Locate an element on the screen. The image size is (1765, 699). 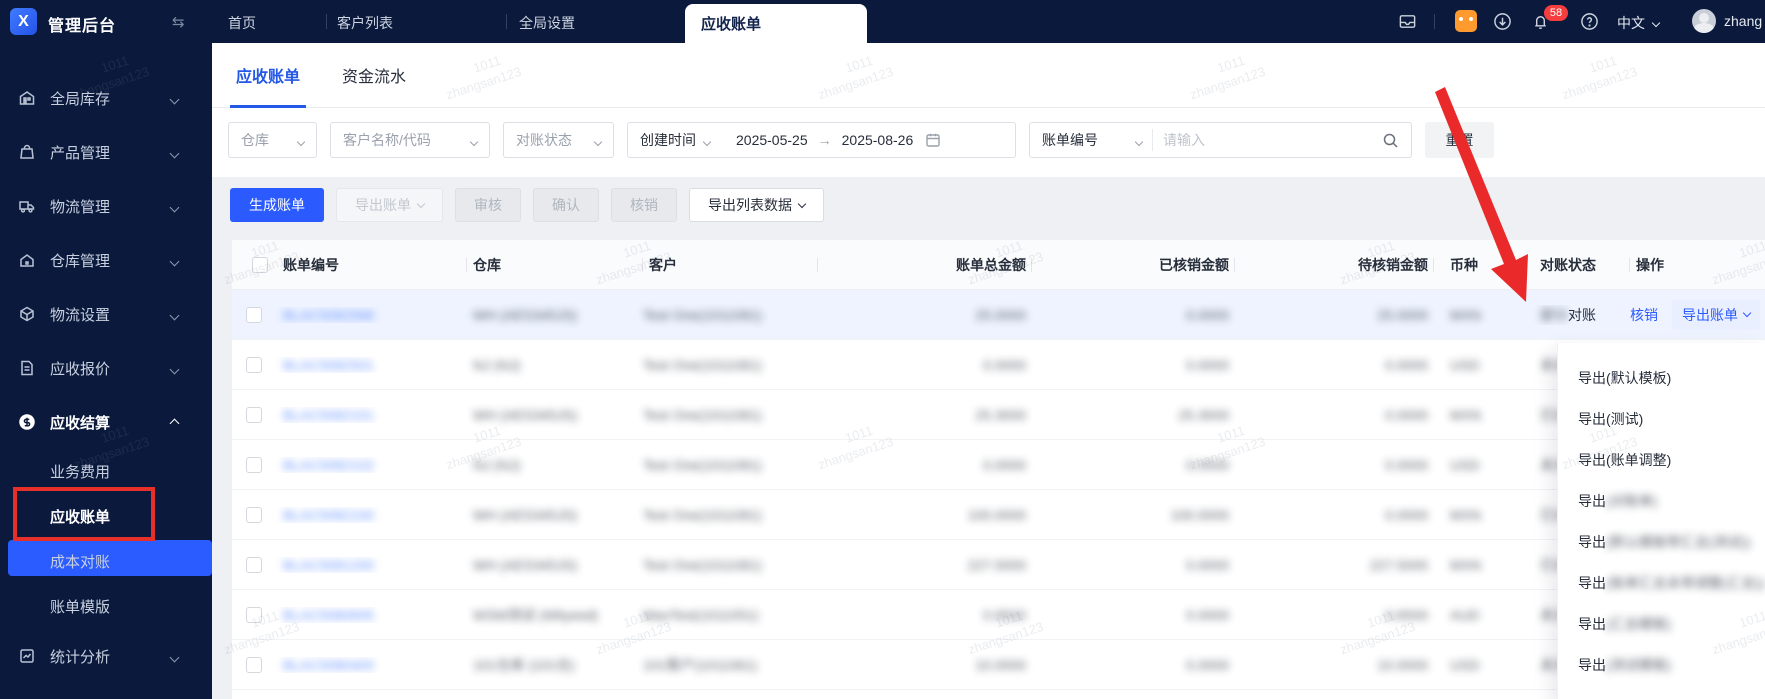
sidebar-item-product-management: 产品管理 is located at coordinates (106, 152).